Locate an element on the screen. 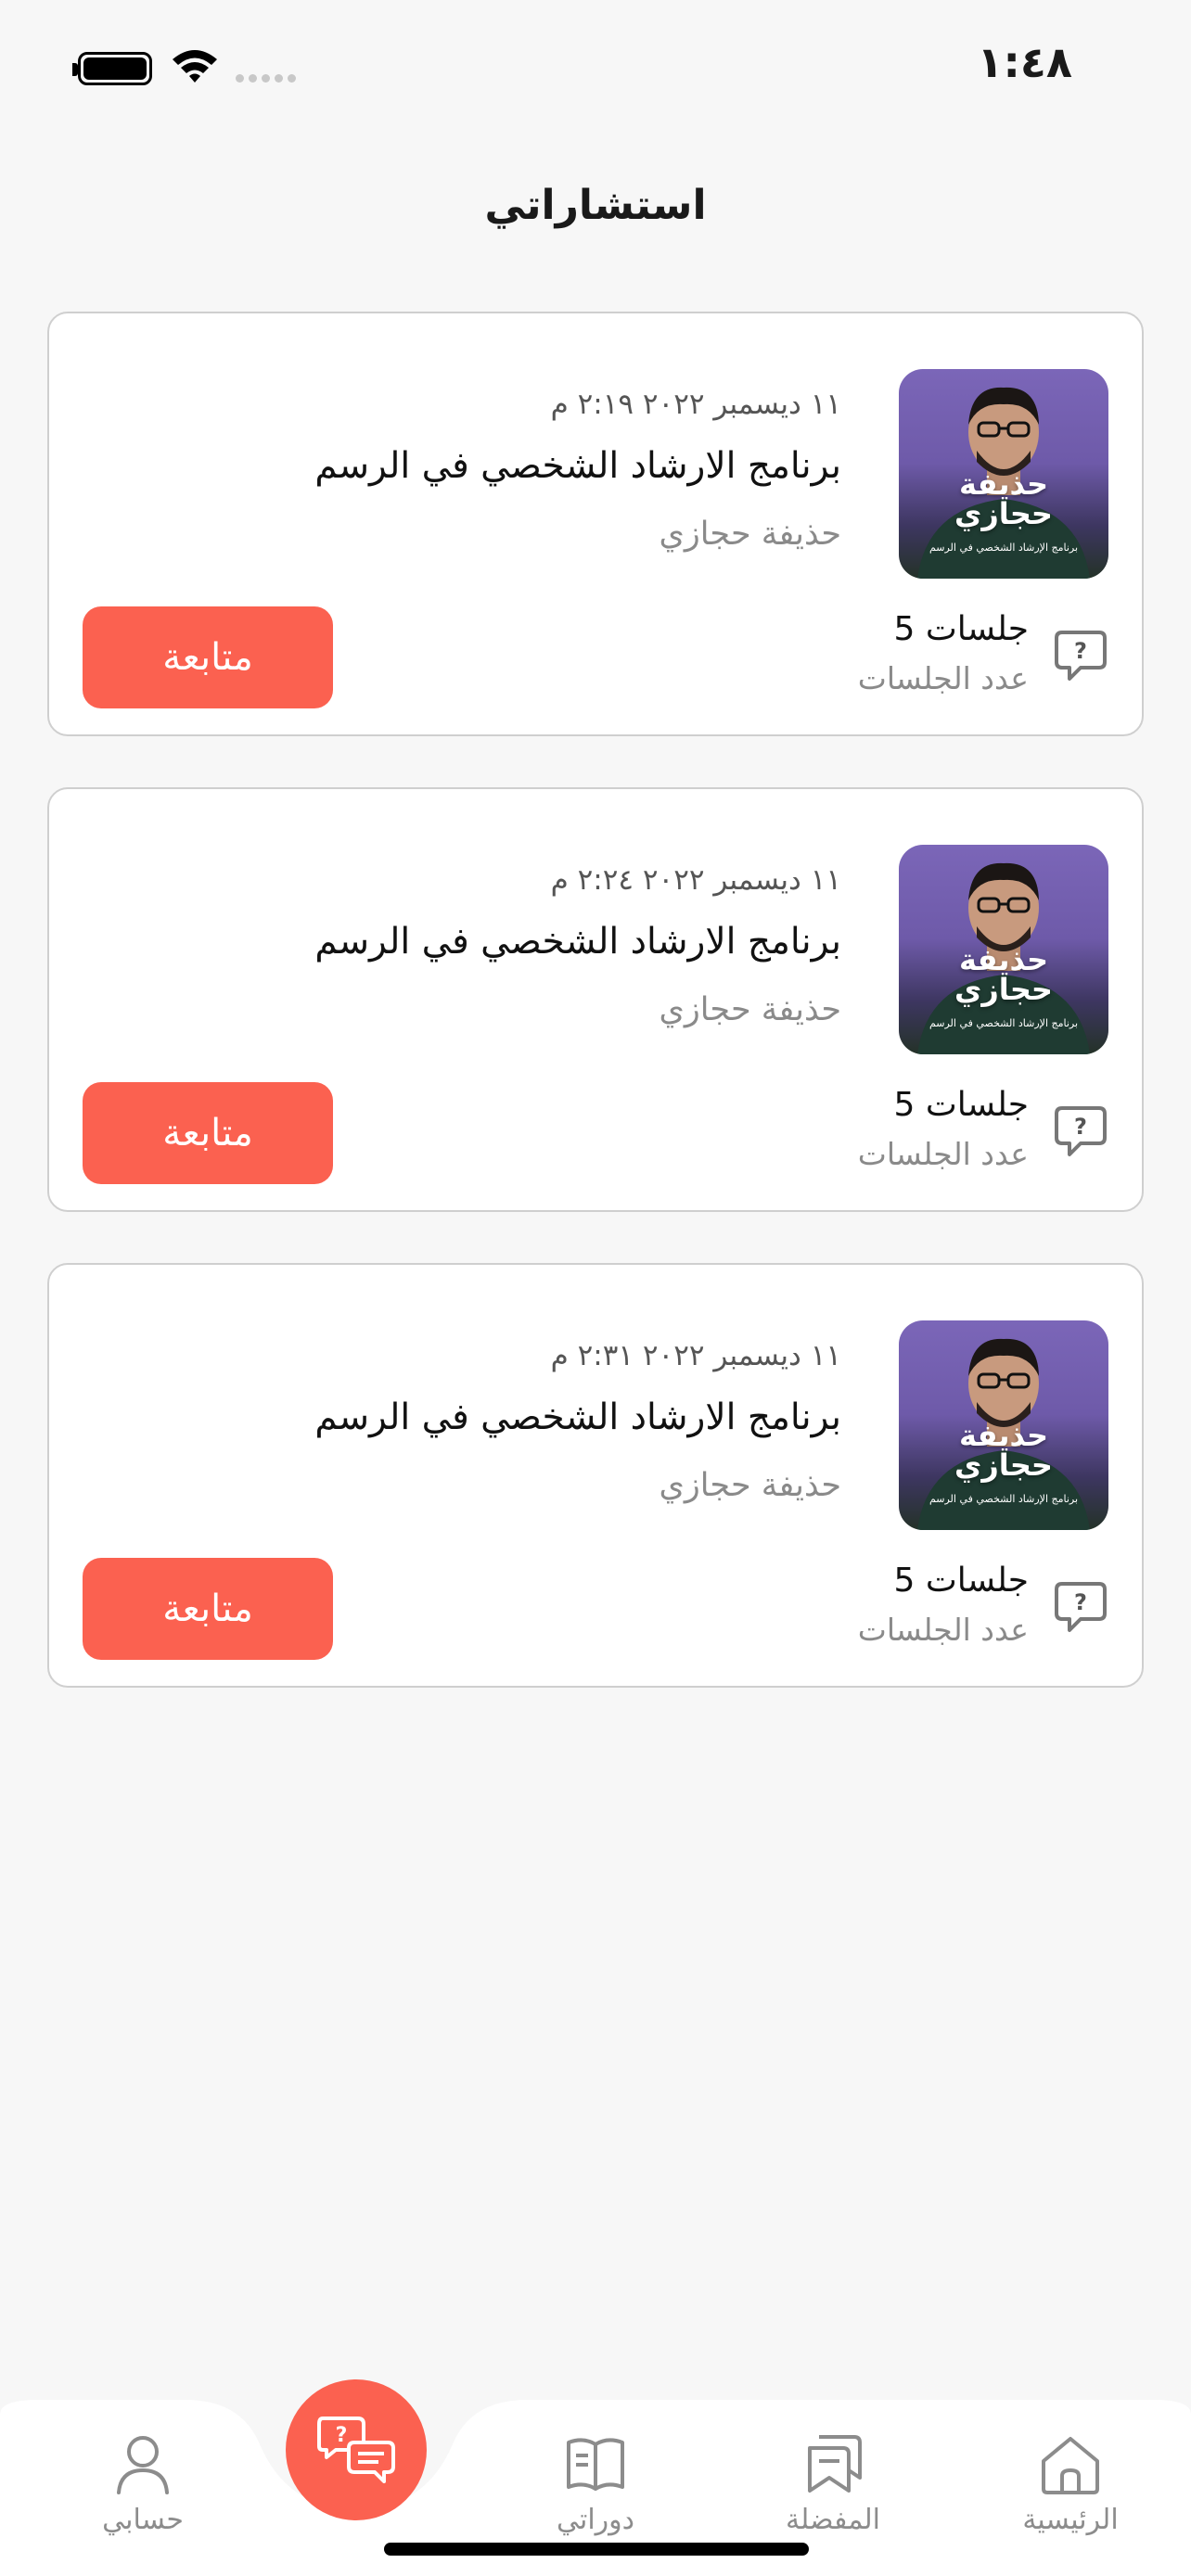  cell-signal-icon is located at coordinates (266, 79).